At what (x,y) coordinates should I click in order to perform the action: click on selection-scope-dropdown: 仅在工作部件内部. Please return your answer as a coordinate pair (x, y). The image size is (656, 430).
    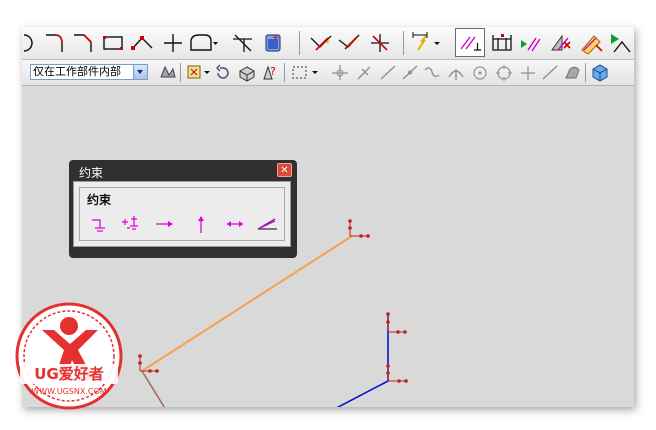
    Looking at the image, I should click on (89, 72).